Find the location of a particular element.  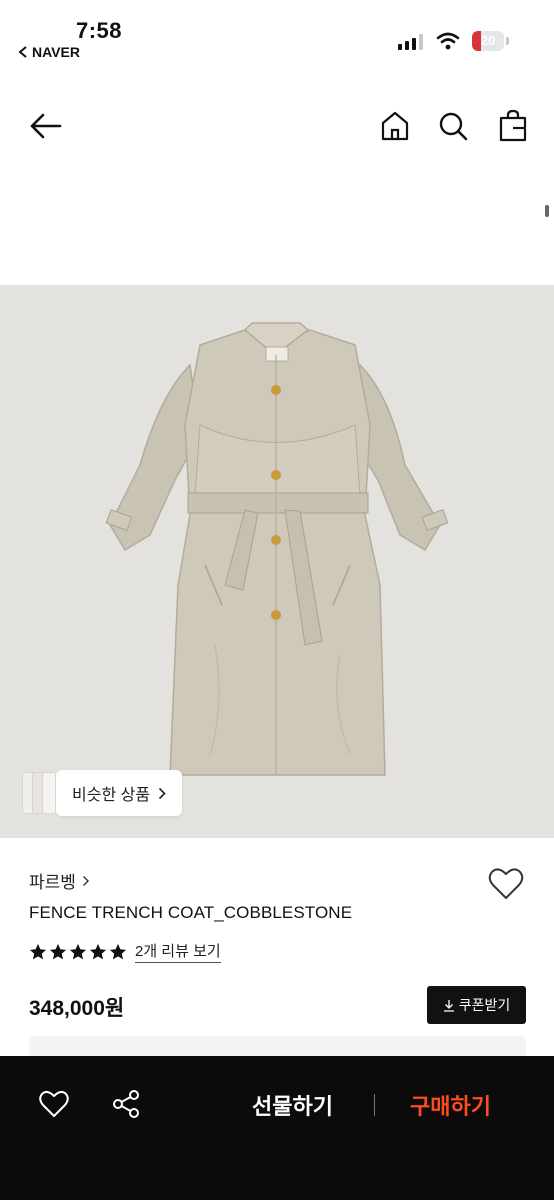

share-icon is located at coordinates (126, 1104).